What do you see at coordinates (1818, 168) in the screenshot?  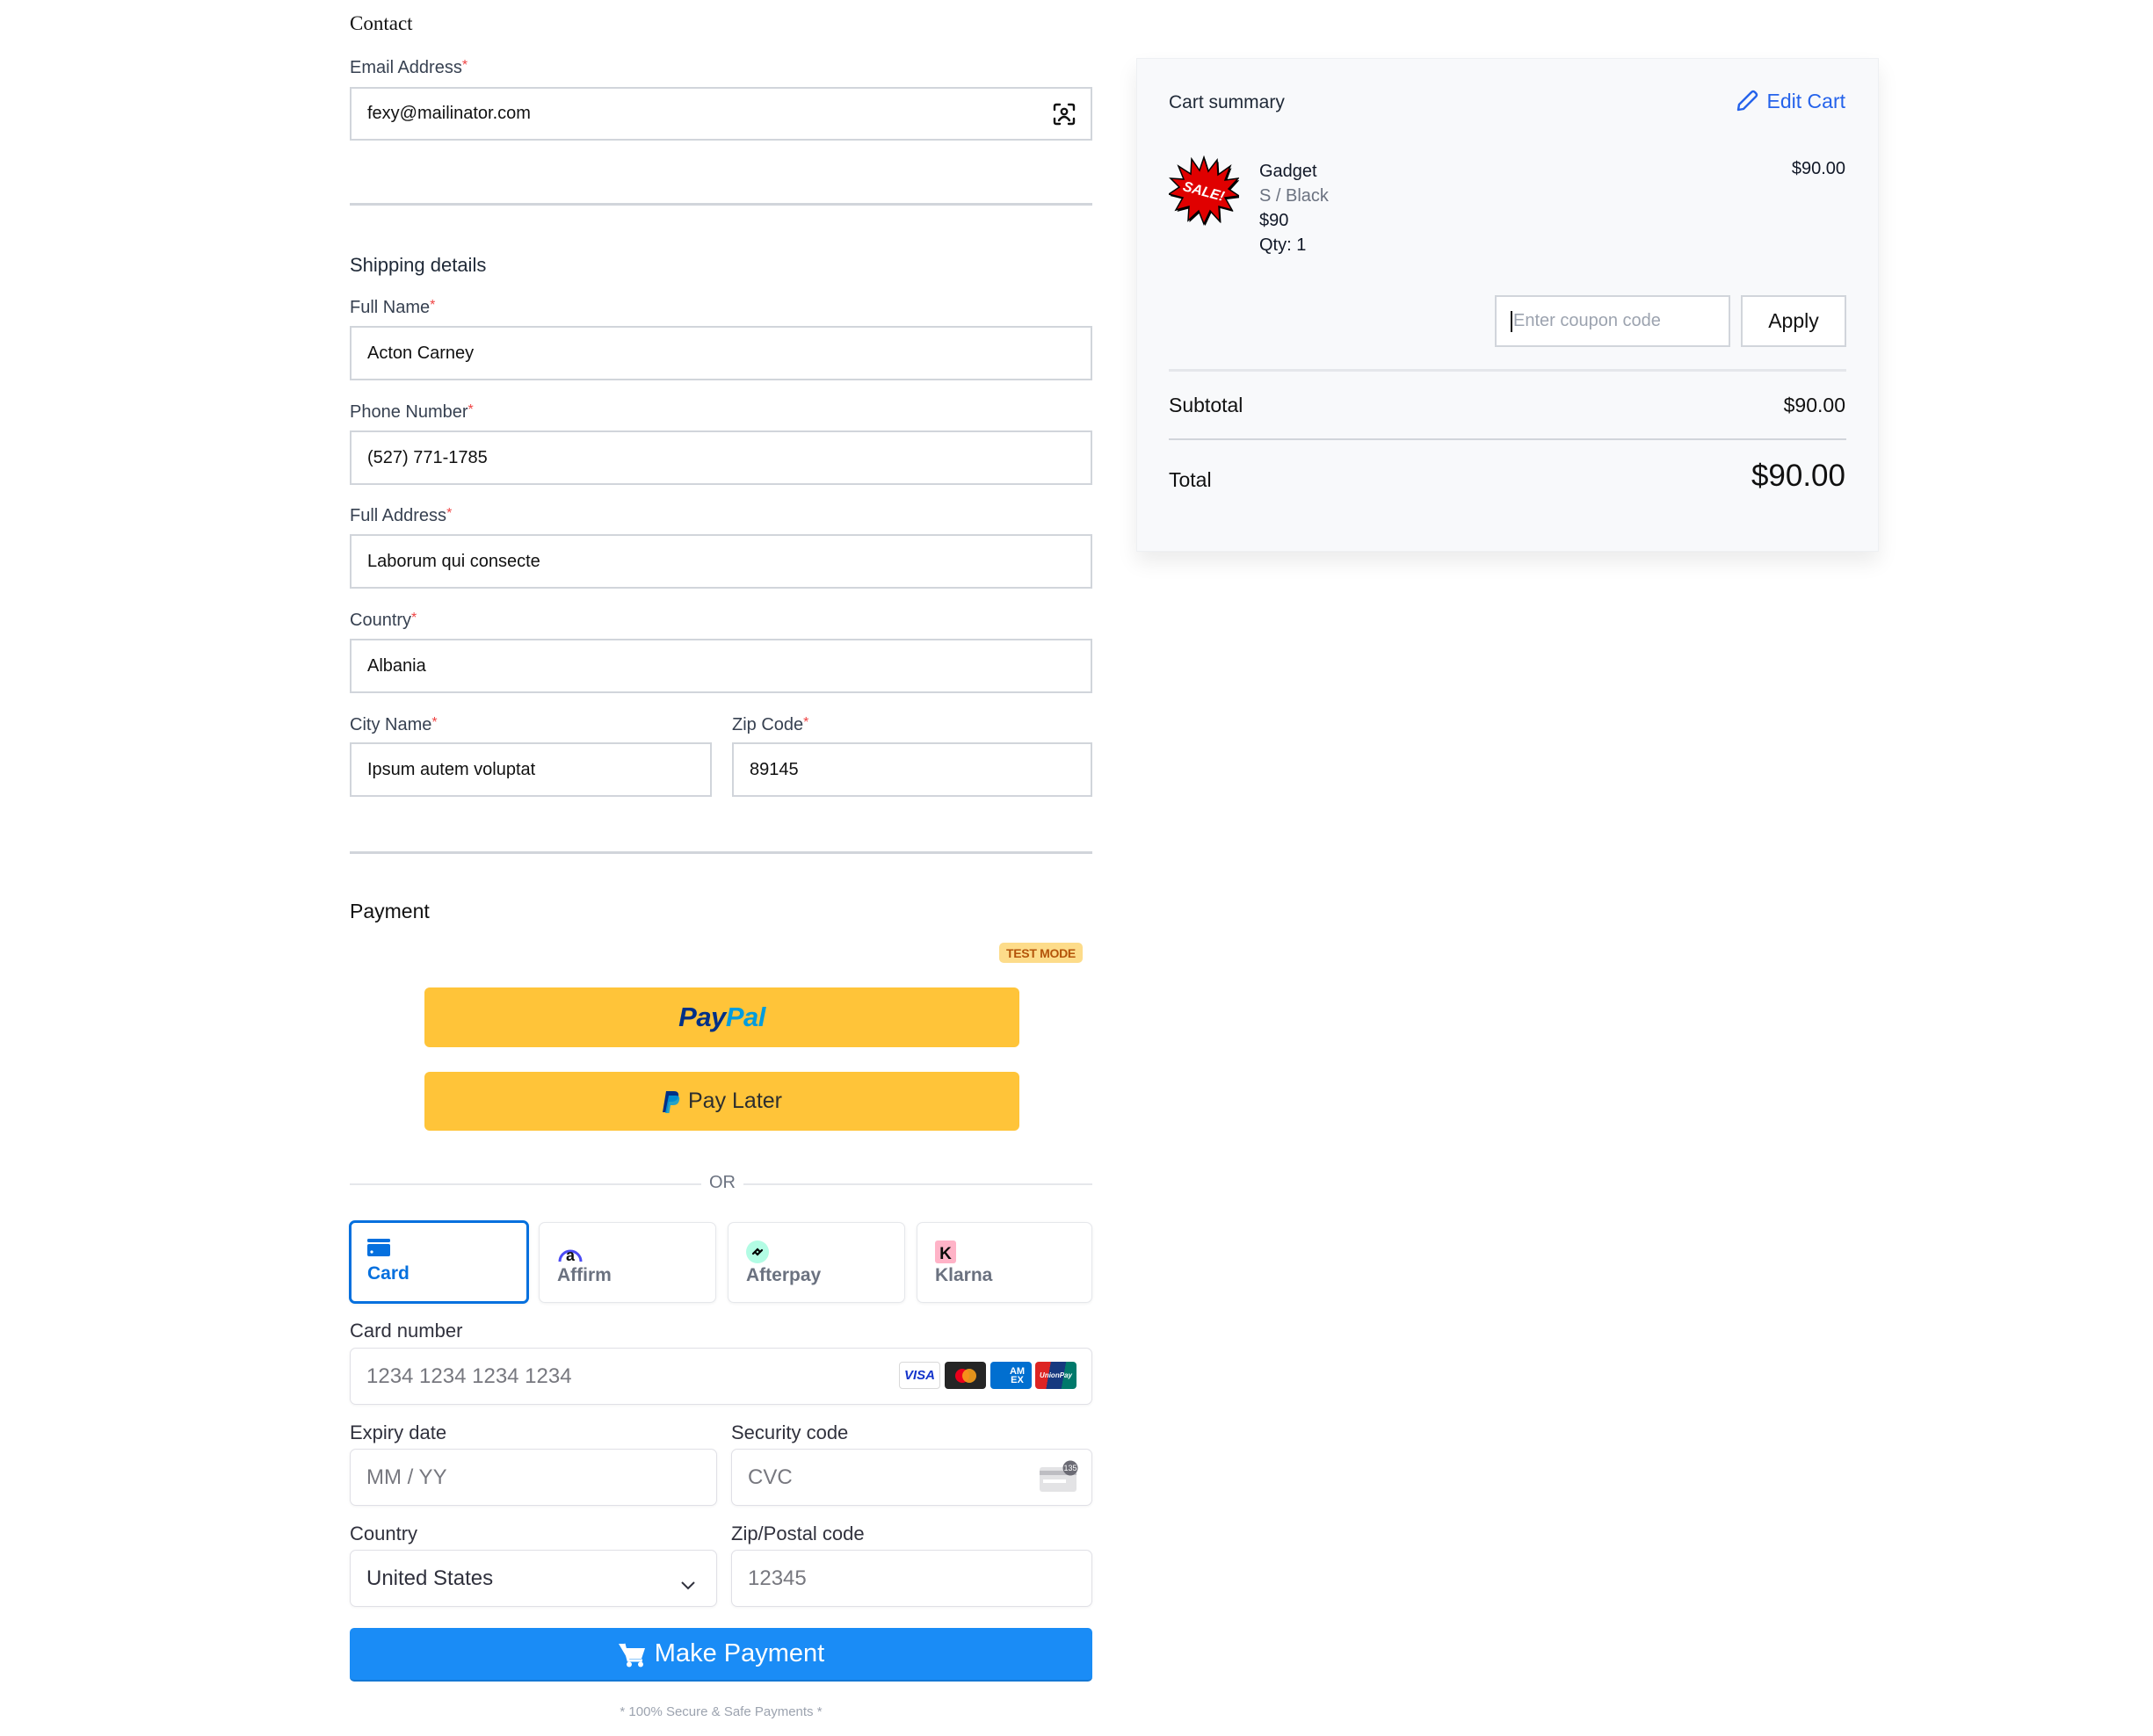 I see `cart-item-line-total: $90.00` at bounding box center [1818, 168].